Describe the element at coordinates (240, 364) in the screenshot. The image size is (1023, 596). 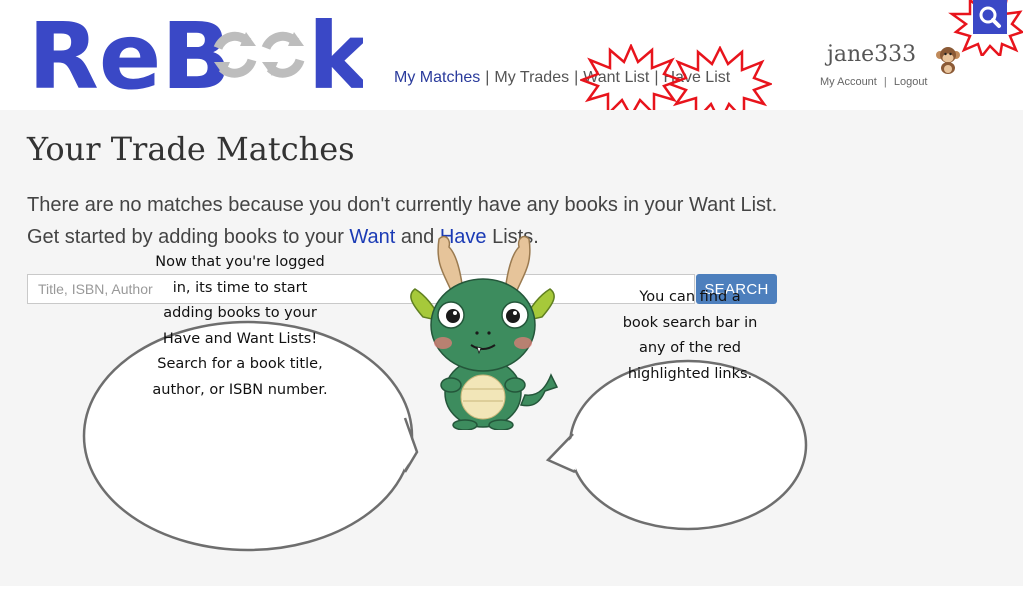
I see `bubble-line: Search for a book title,` at that location.